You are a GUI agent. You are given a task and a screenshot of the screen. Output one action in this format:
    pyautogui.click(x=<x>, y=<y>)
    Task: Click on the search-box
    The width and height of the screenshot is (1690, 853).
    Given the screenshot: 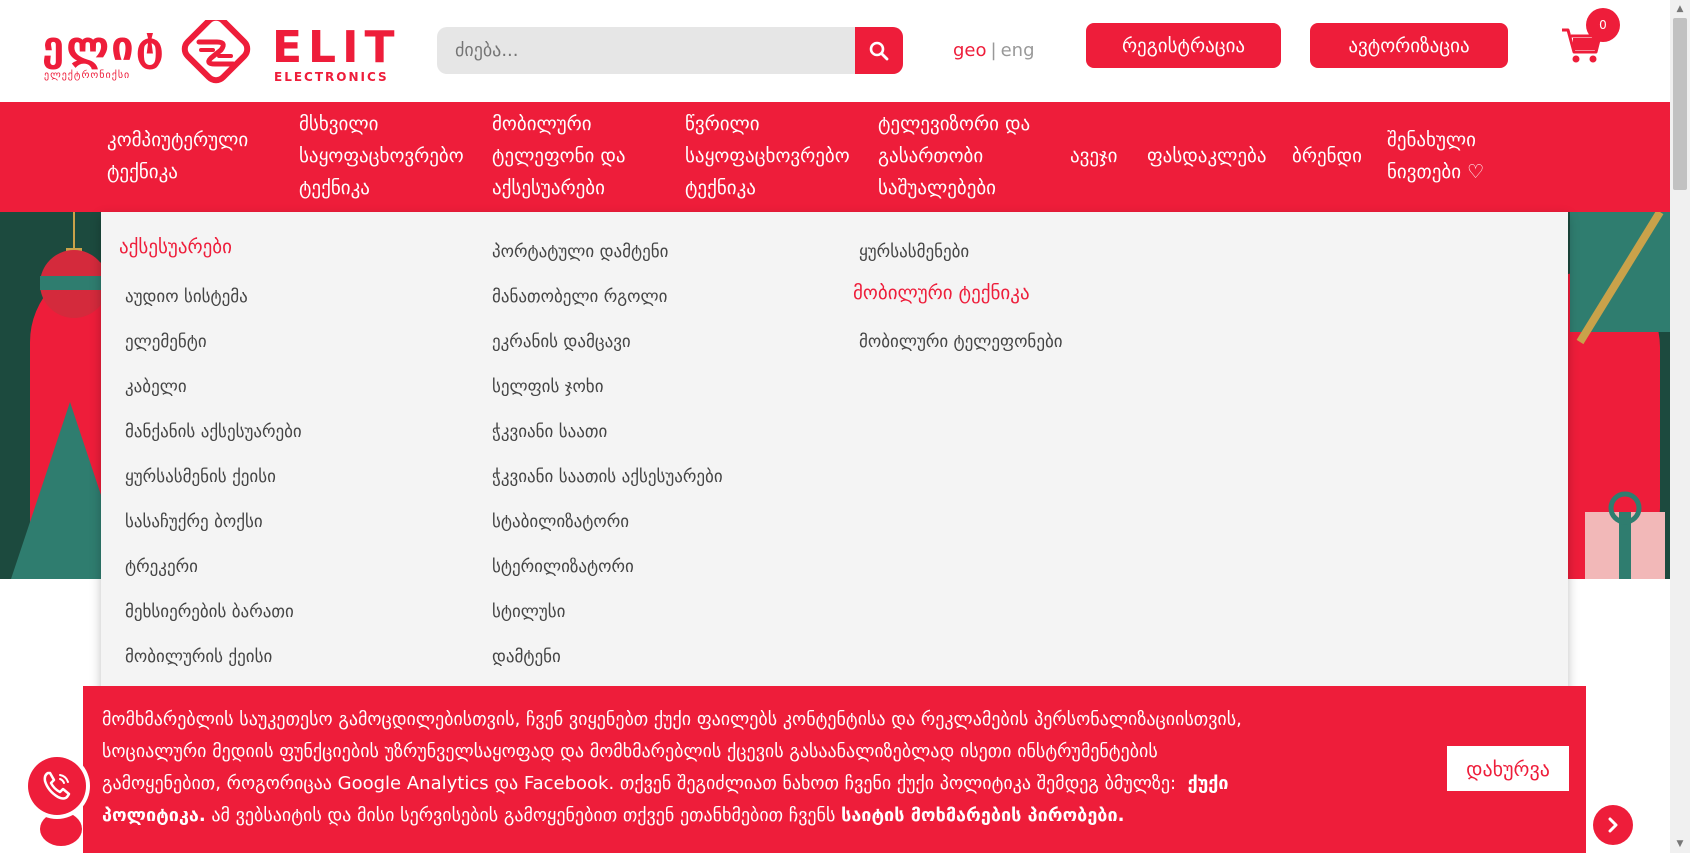 What is the action you would take?
    pyautogui.click(x=670, y=50)
    